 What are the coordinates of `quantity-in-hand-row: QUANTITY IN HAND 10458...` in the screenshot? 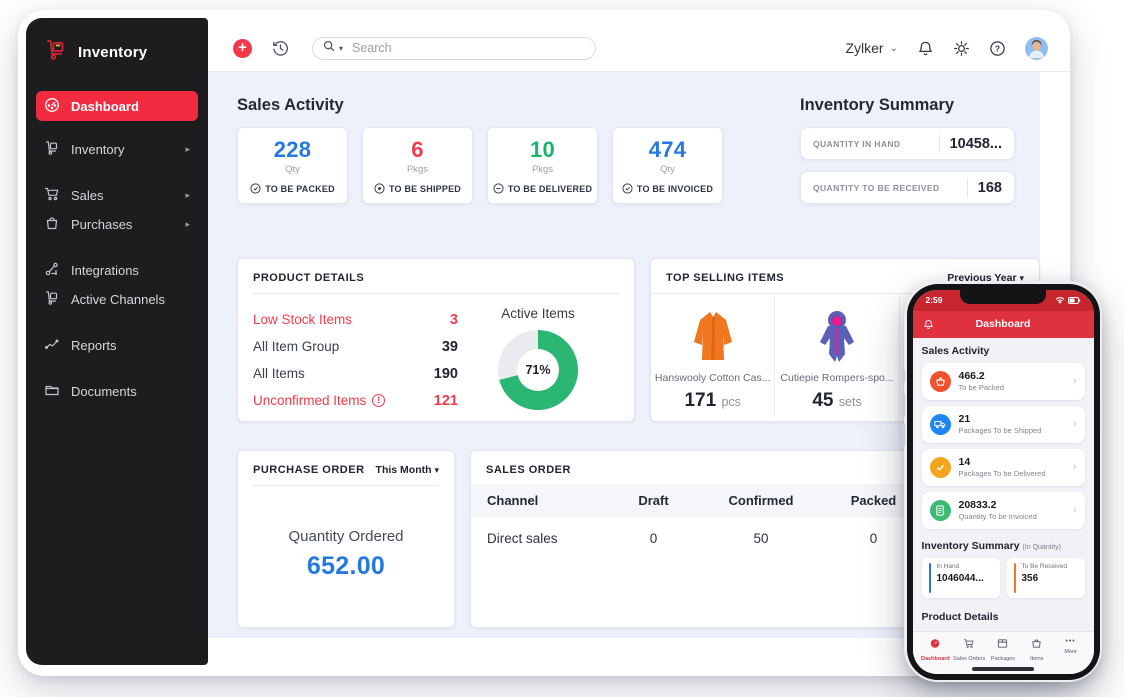 It's located at (907, 143).